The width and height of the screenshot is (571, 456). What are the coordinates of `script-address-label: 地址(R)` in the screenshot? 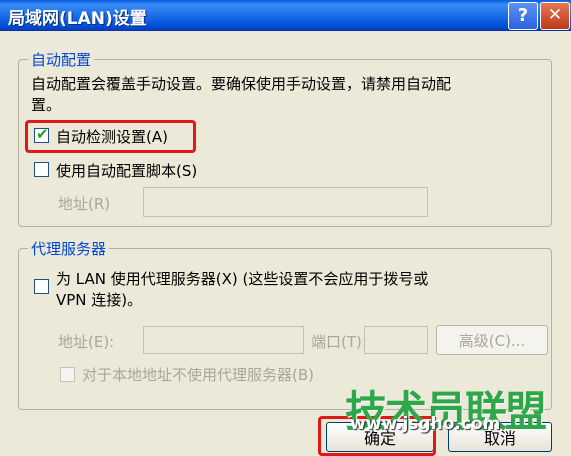 It's located at (84, 204).